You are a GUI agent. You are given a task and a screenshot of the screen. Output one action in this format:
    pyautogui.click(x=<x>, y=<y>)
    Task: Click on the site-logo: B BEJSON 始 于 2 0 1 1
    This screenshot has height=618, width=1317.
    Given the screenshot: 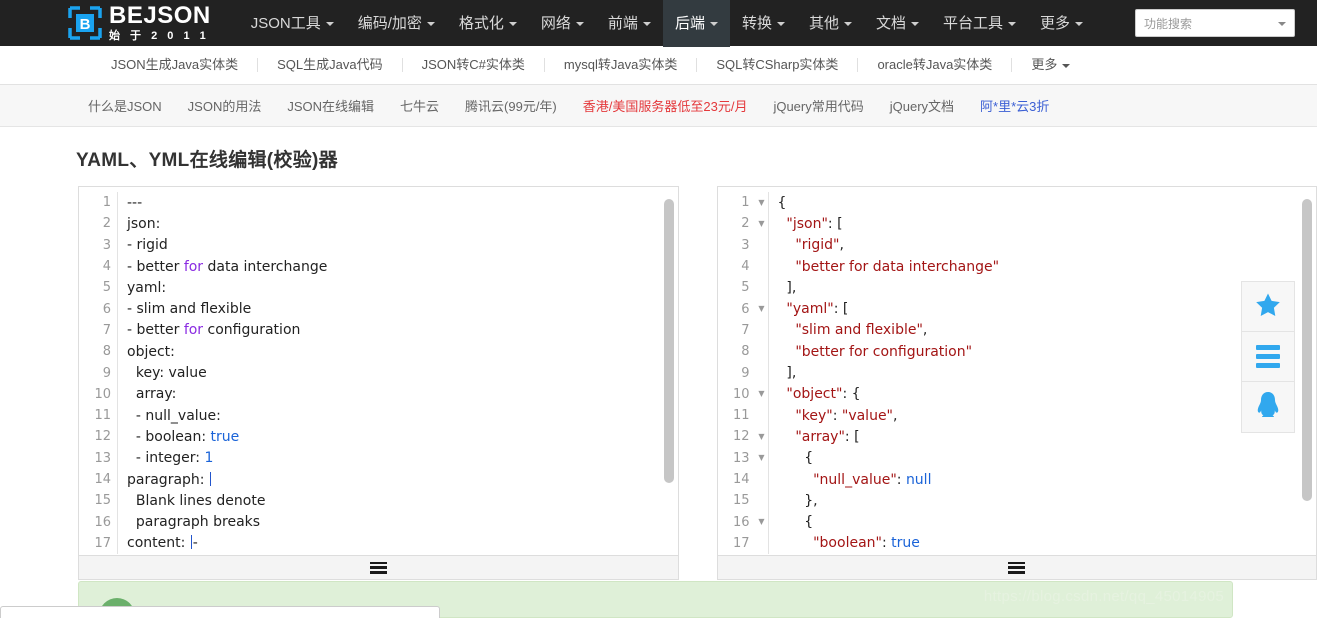 What is the action you would take?
    pyautogui.click(x=139, y=23)
    